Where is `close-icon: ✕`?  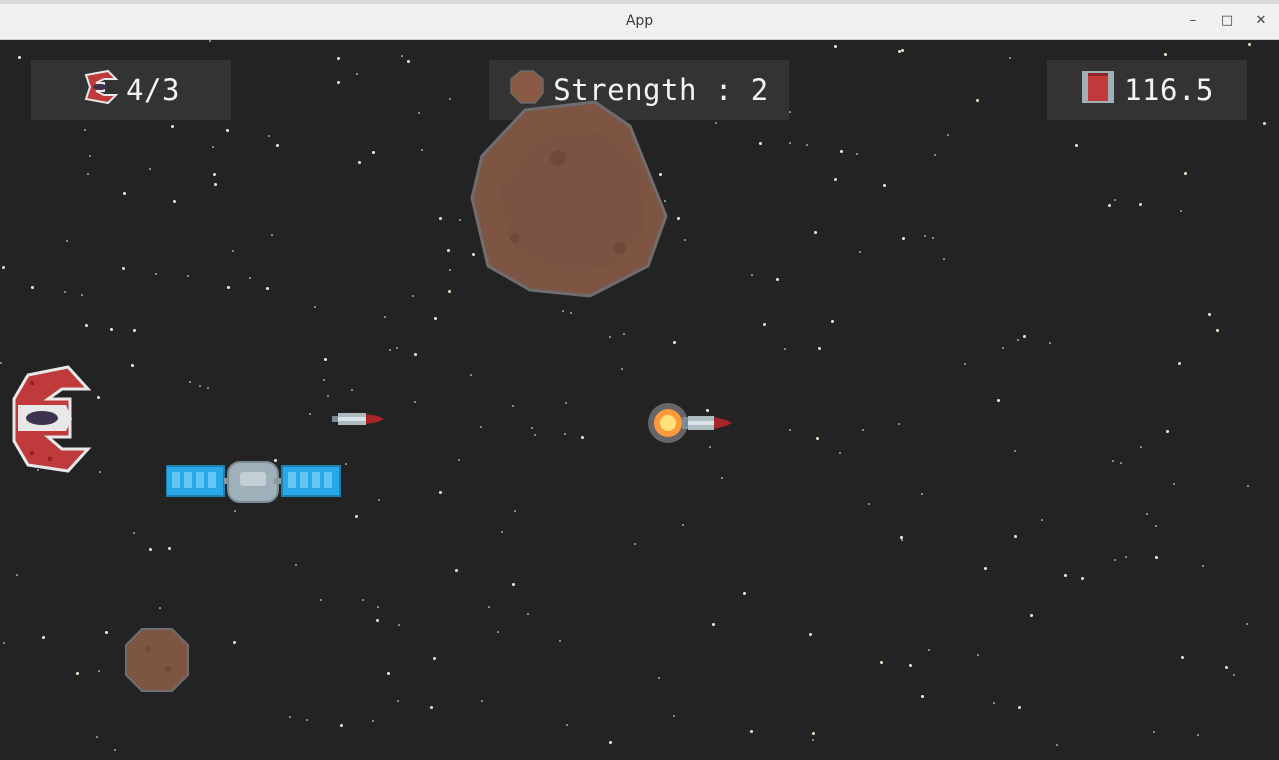 close-icon: ✕ is located at coordinates (1261, 21).